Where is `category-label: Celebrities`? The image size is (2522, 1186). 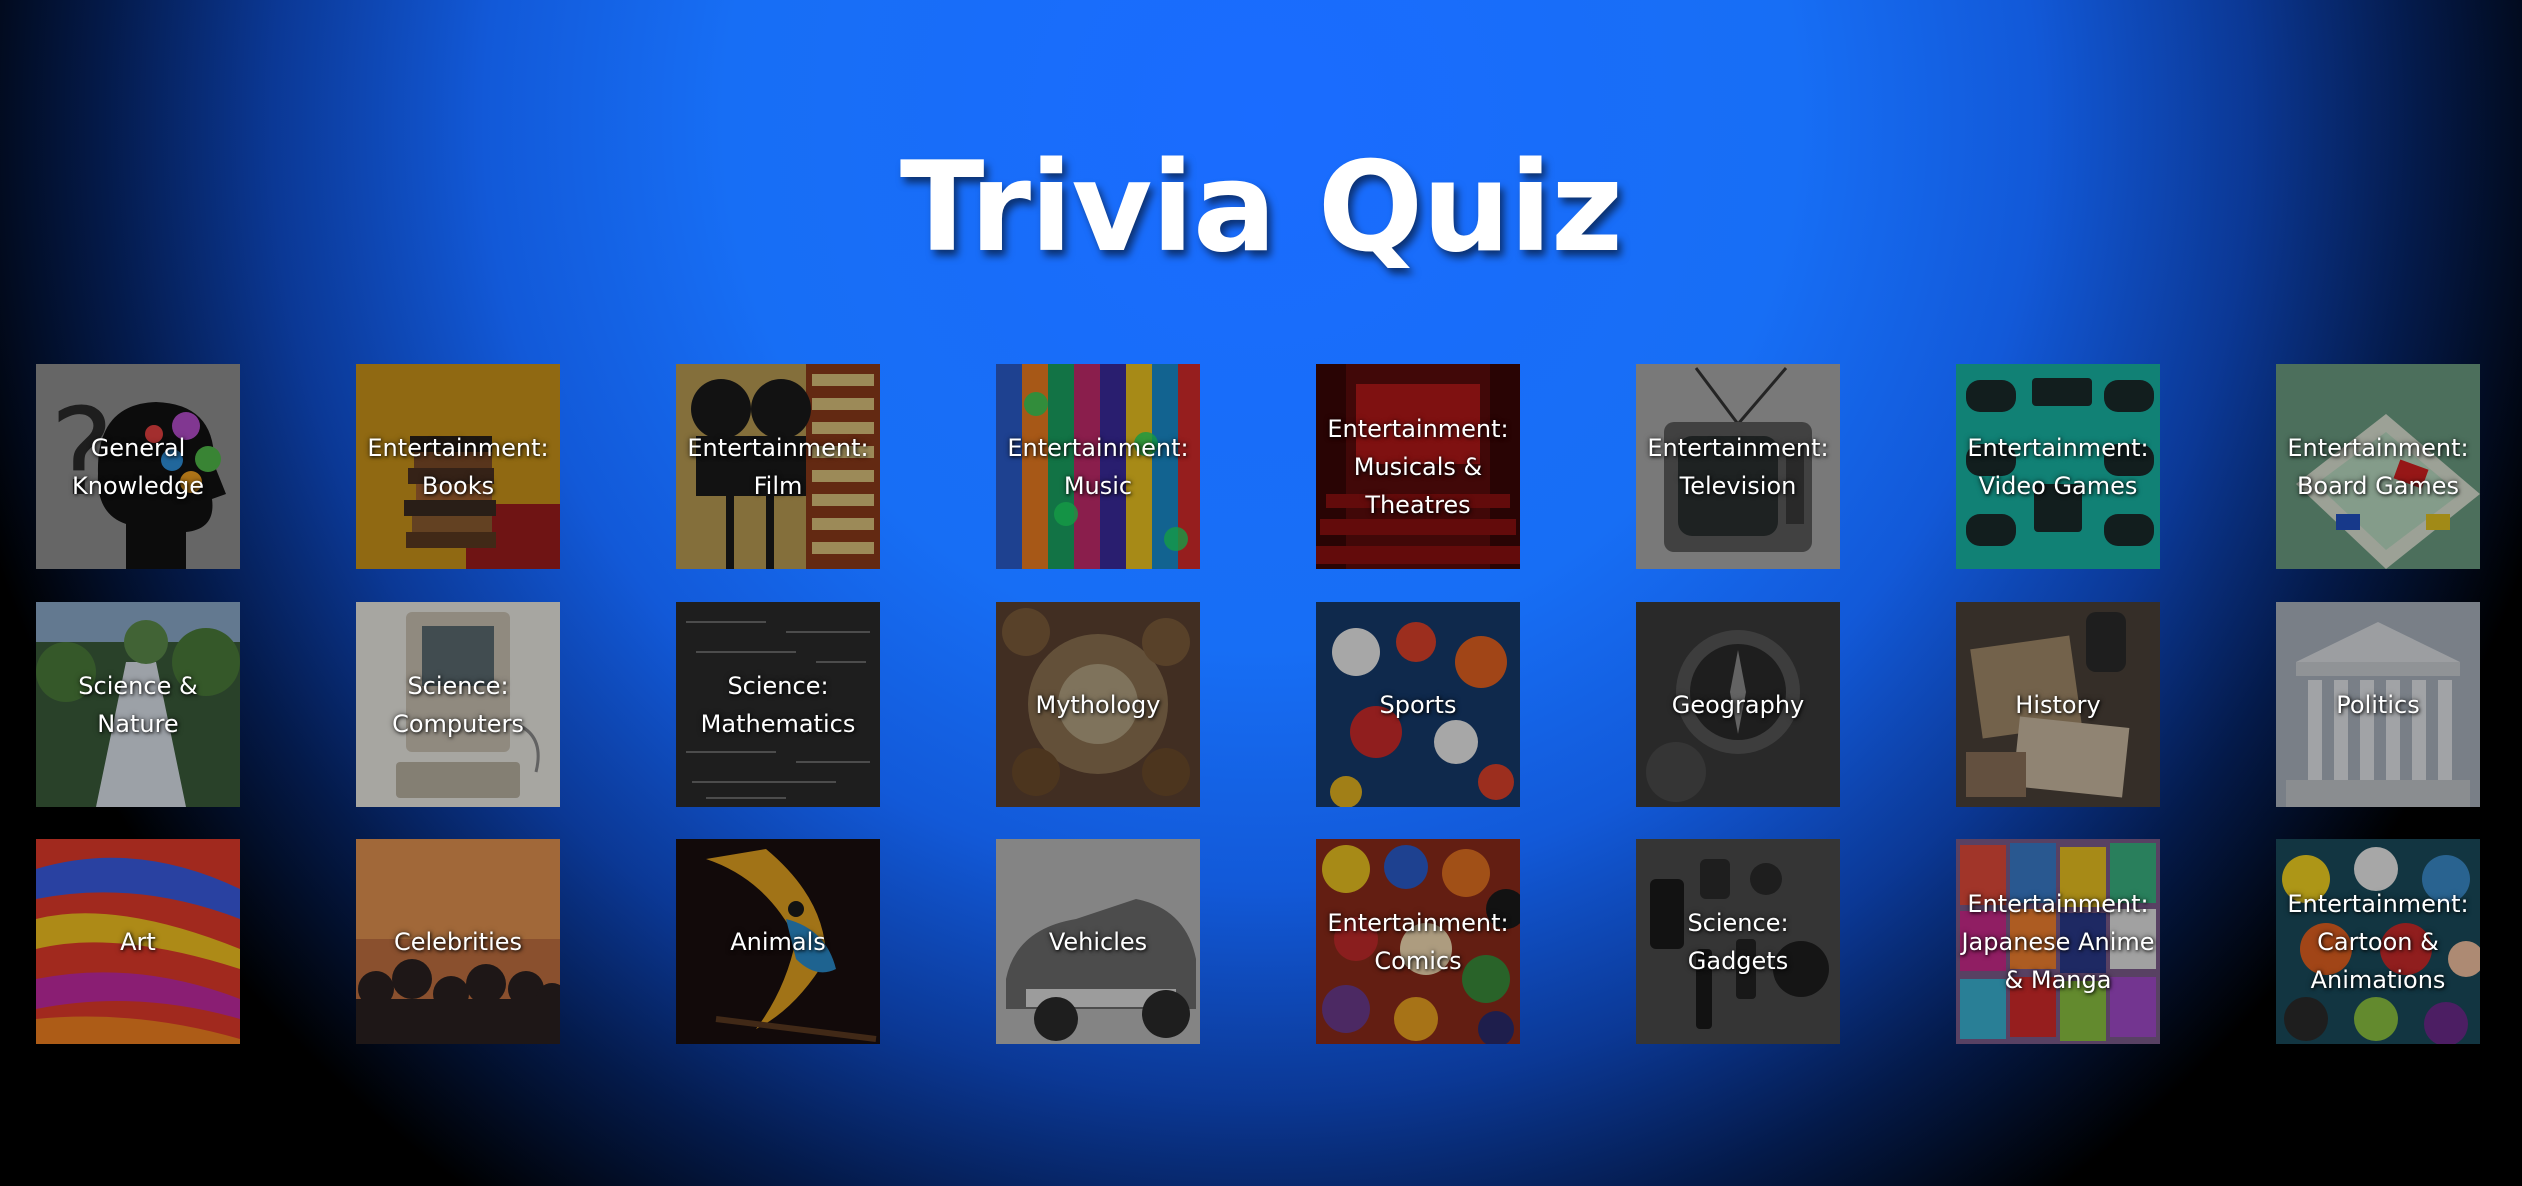
category-label: Celebrities is located at coordinates (458, 941).